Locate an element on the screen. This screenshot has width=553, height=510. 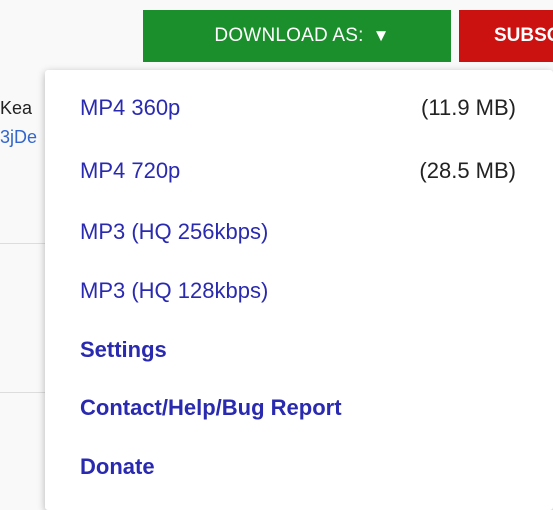
background-channel-link-fragment: 3jDe is located at coordinates (18, 137).